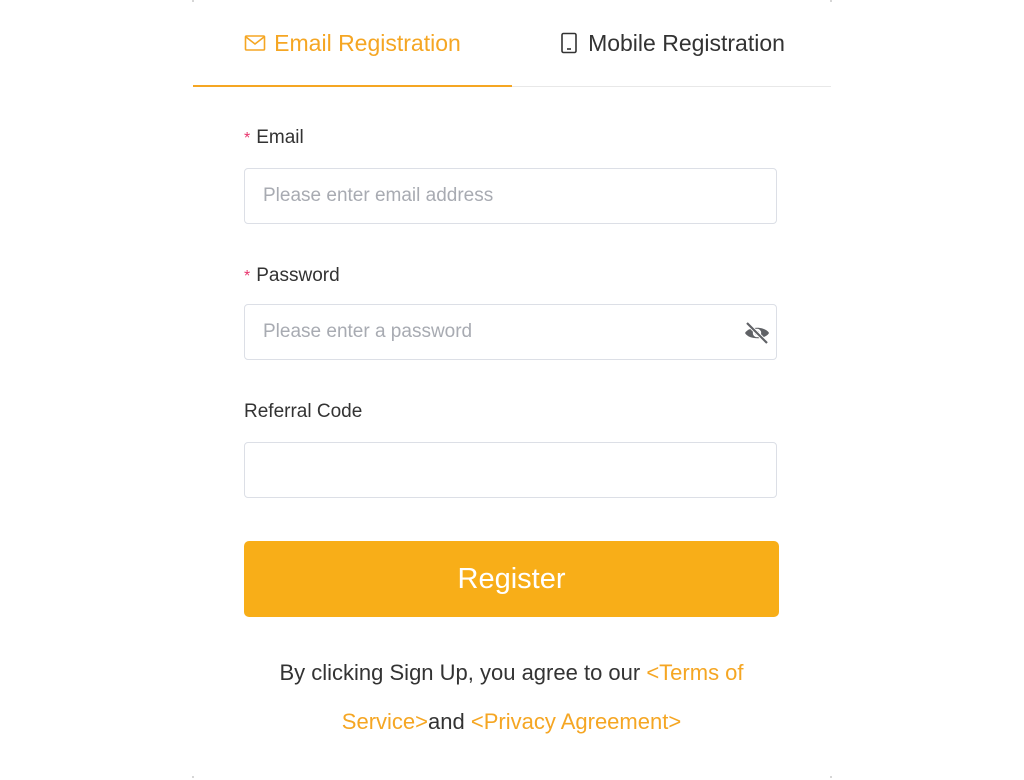 This screenshot has width=1024, height=780. I want to click on email-input, so click(510, 196).